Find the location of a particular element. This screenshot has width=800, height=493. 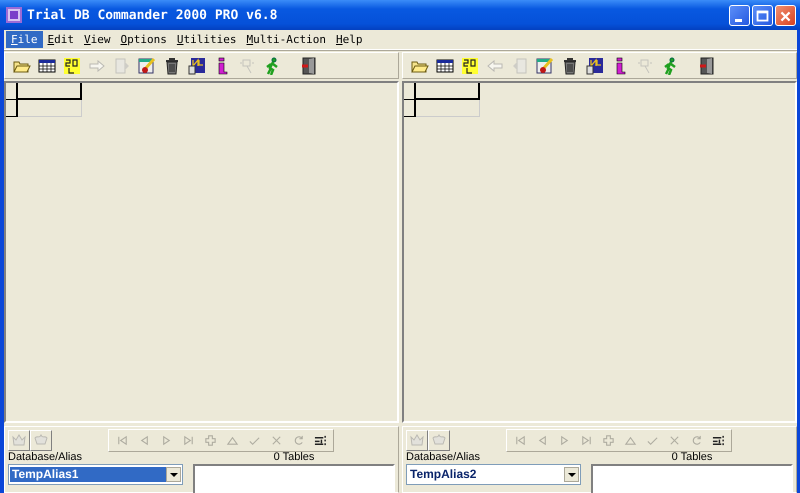

minimize-icon is located at coordinates (738, 20).